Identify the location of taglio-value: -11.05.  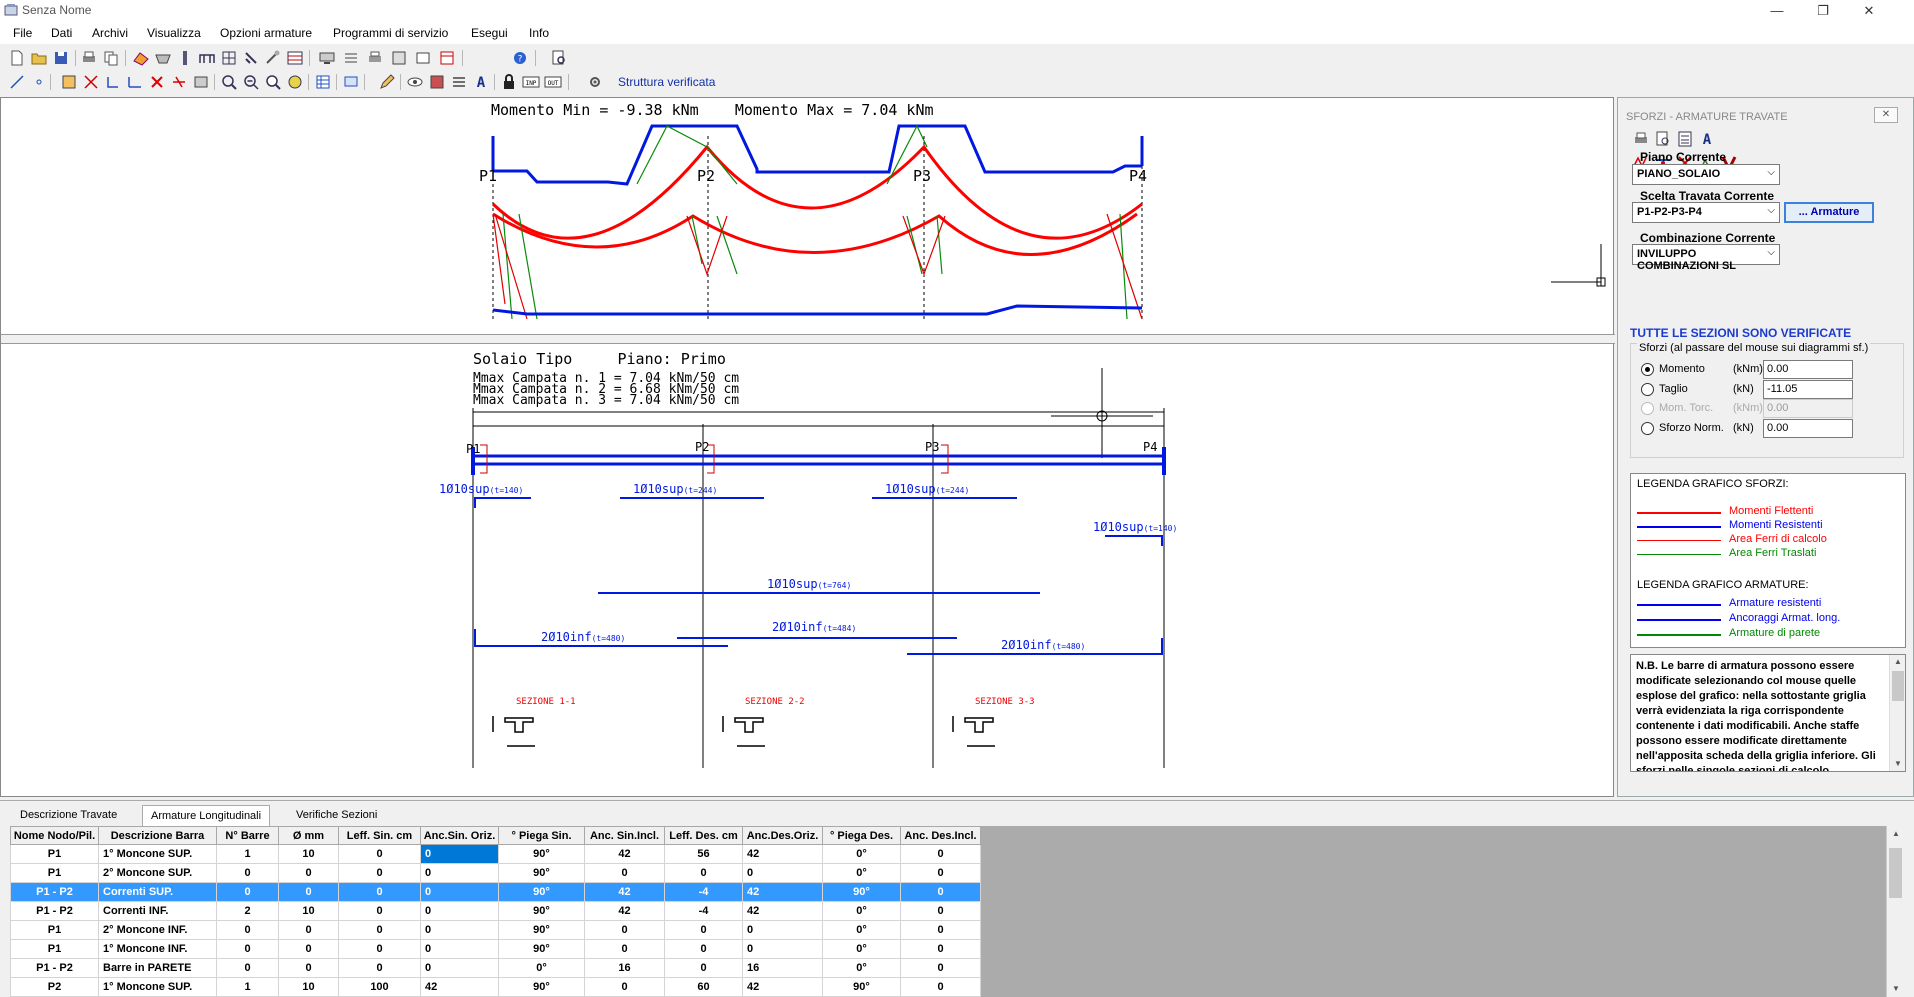
(1808, 389).